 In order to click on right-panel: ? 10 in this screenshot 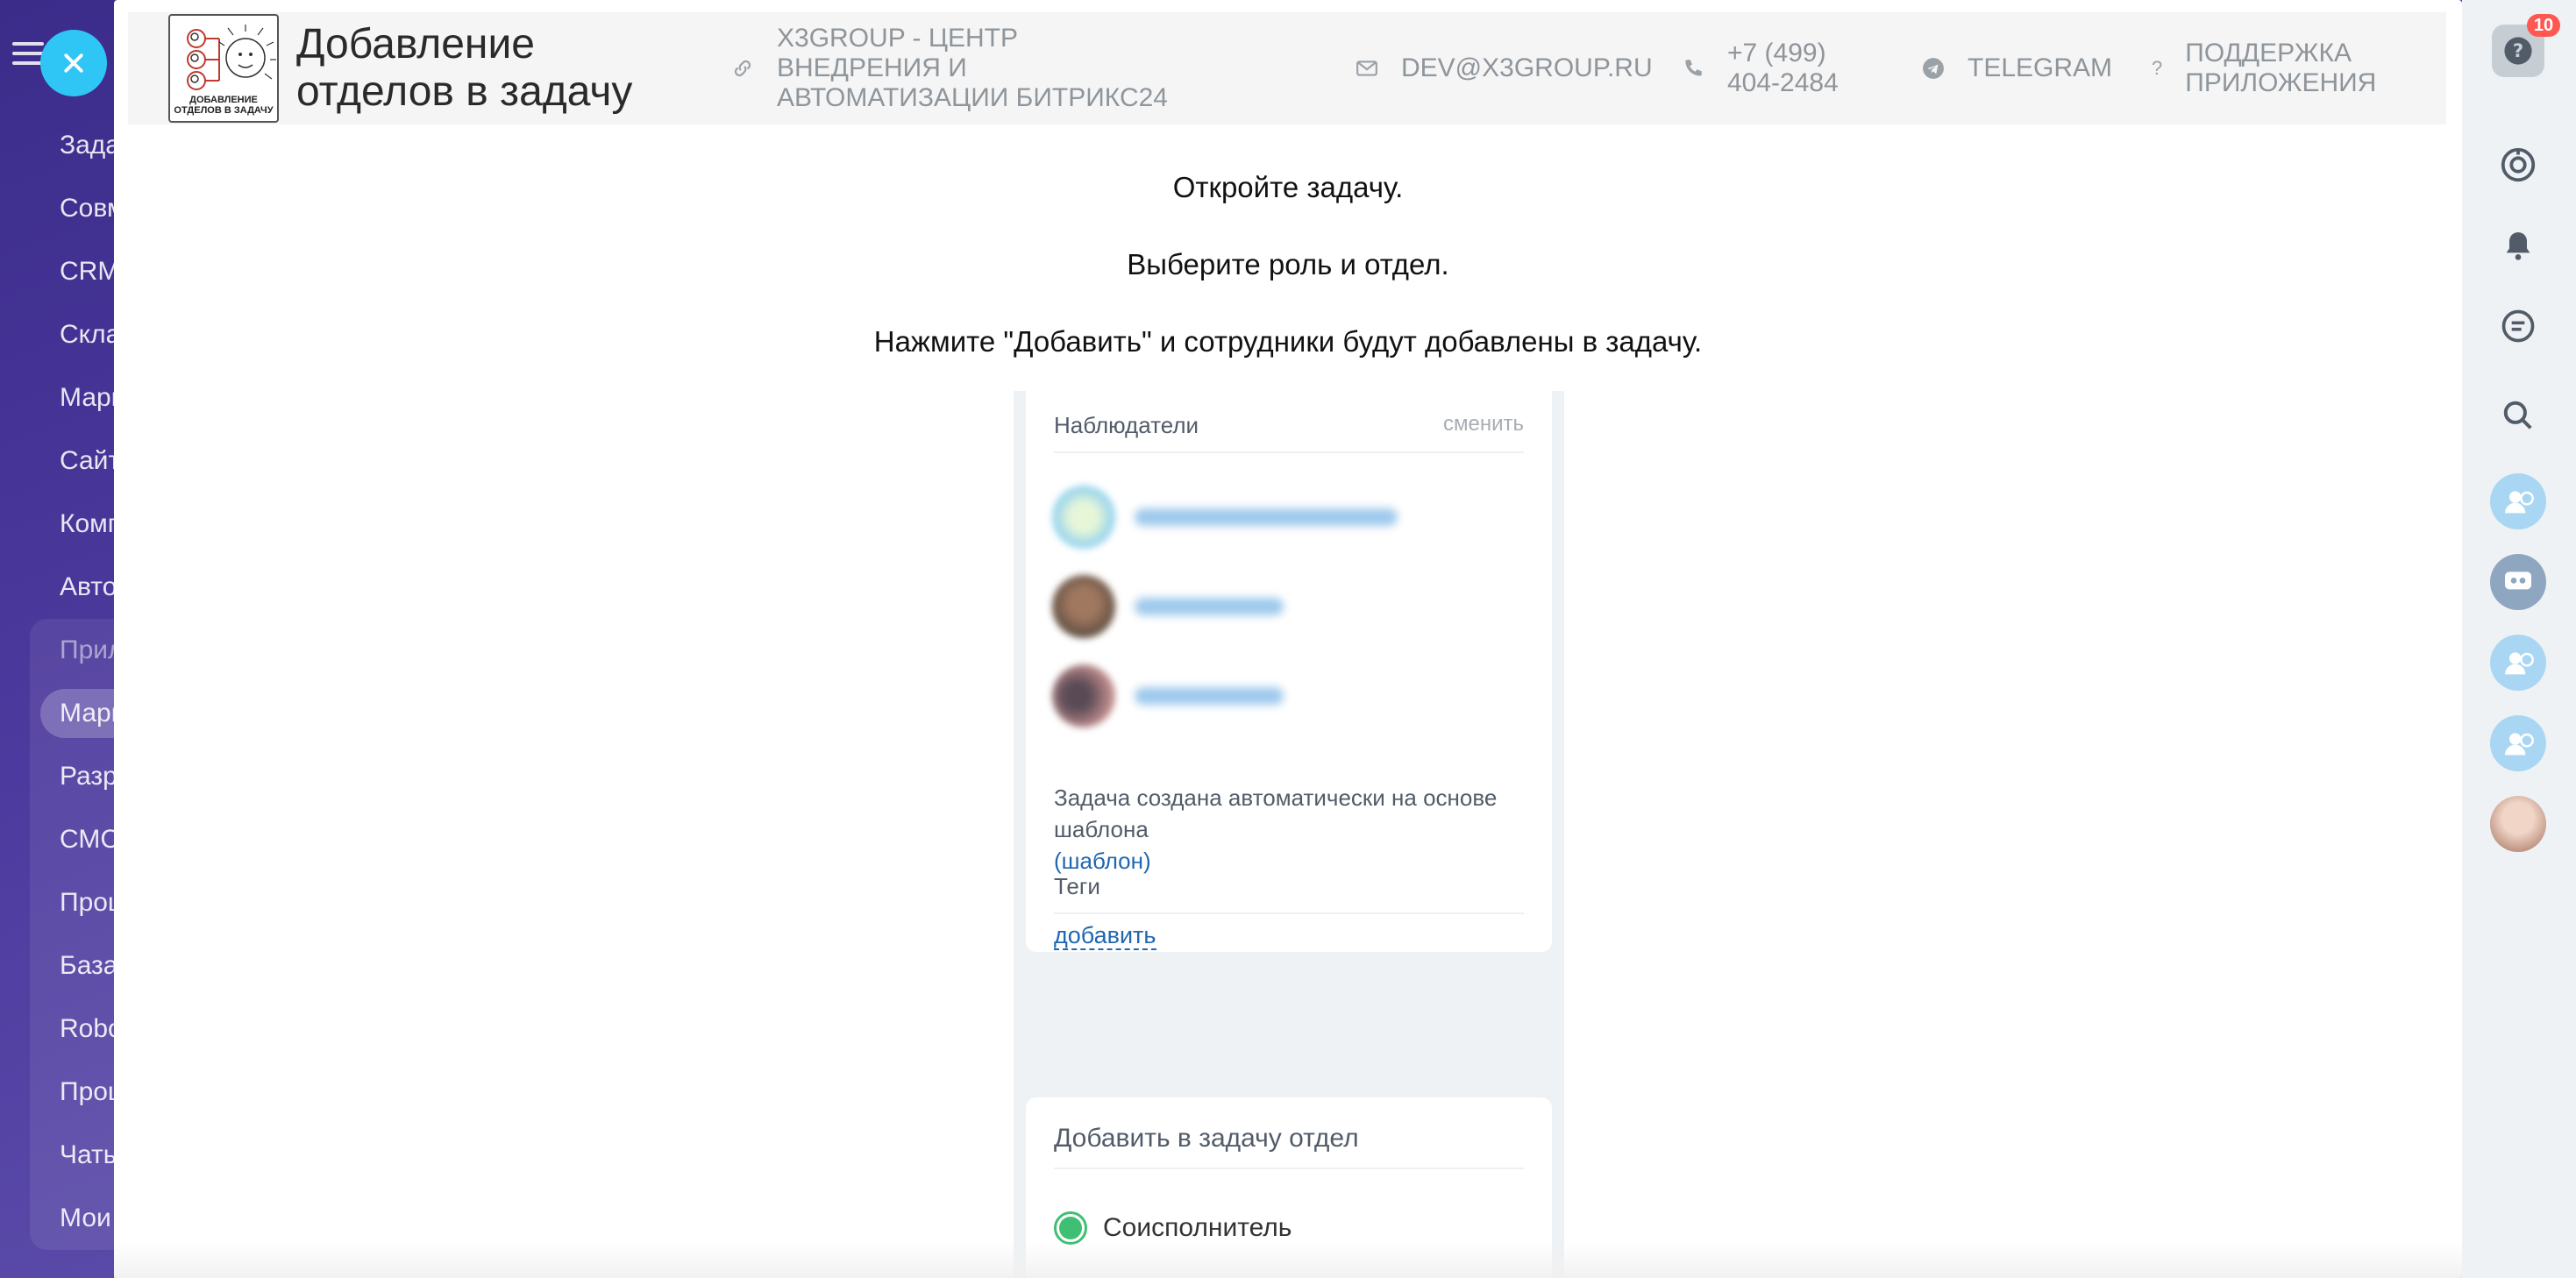, I will do `click(2519, 639)`.